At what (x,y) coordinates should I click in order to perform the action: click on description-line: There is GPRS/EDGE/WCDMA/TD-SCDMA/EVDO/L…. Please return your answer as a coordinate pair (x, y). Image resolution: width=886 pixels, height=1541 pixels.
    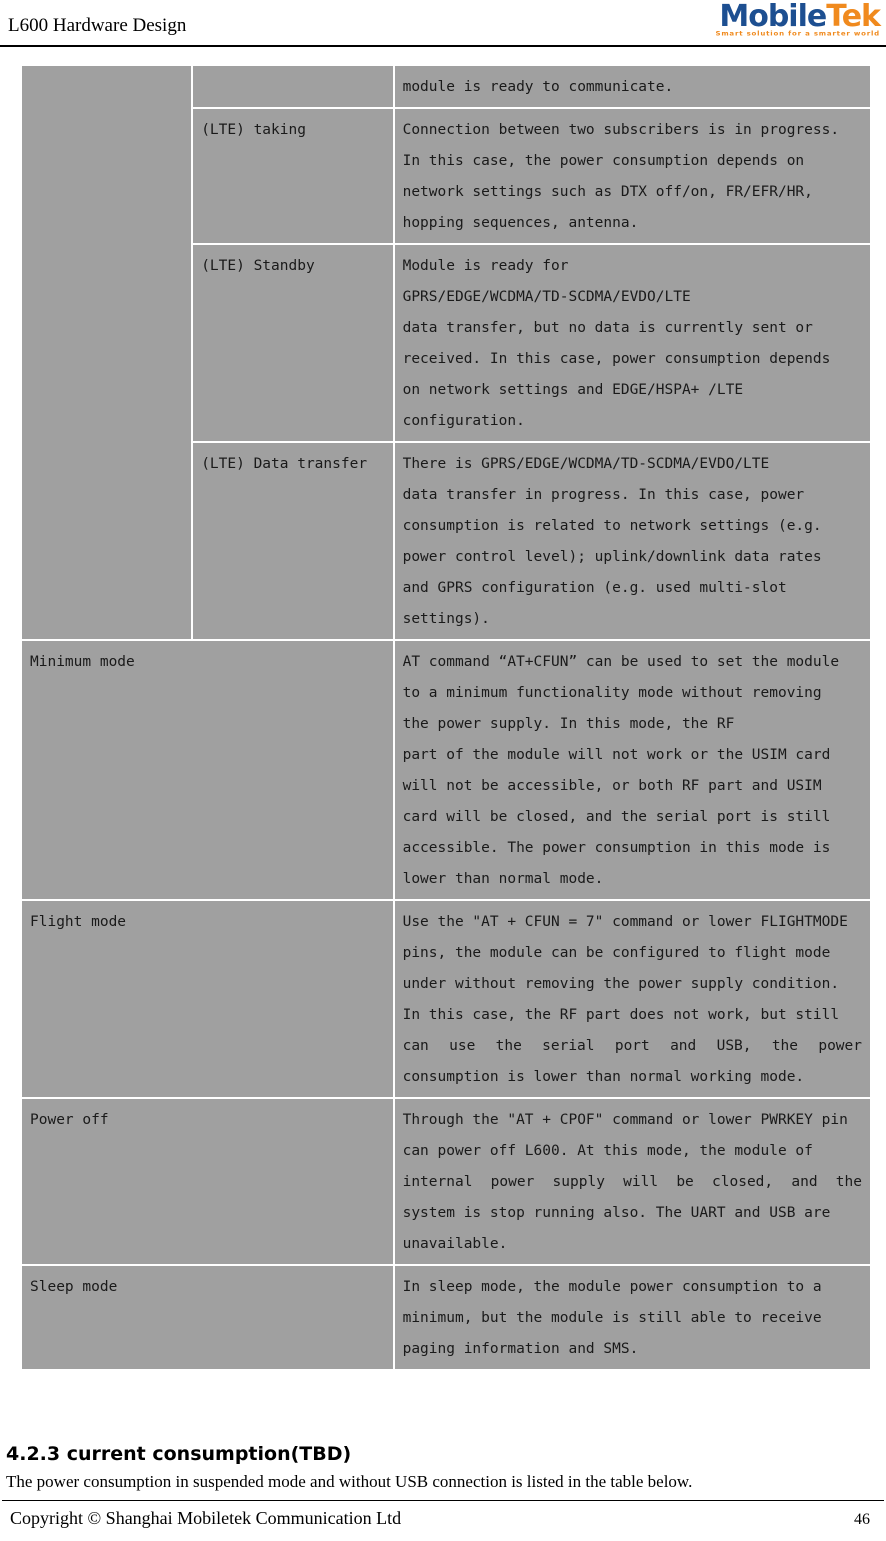
    Looking at the image, I should click on (586, 464).